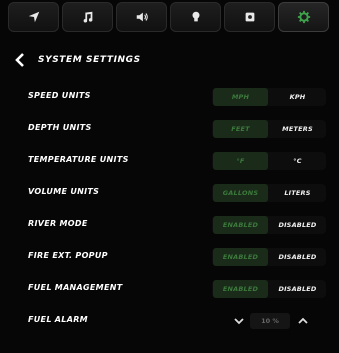 This screenshot has width=339, height=353. I want to click on unit-toggle: MPH KPH, so click(269, 97).